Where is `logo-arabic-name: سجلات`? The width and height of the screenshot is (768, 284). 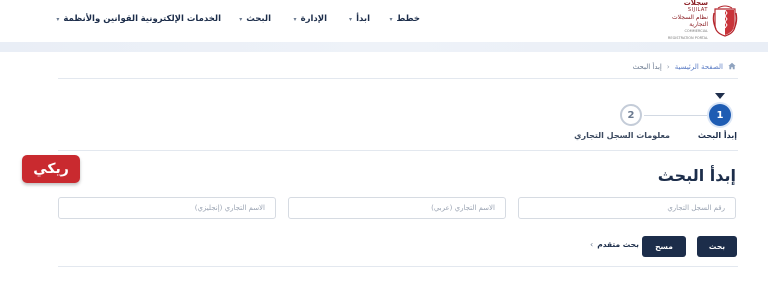 logo-arabic-name: سجلات is located at coordinates (695, 3).